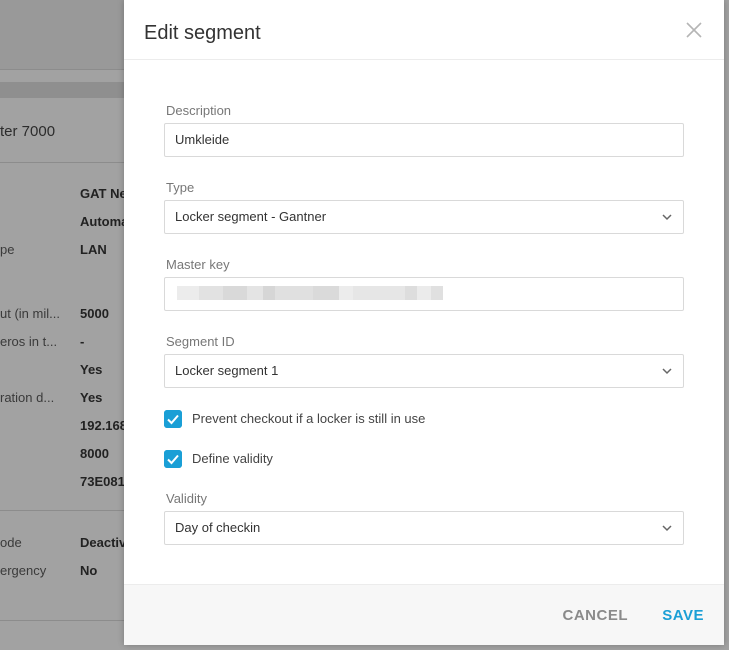 This screenshot has height=650, width=729. What do you see at coordinates (93, 249) in the screenshot?
I see `background-row-value: LAN` at bounding box center [93, 249].